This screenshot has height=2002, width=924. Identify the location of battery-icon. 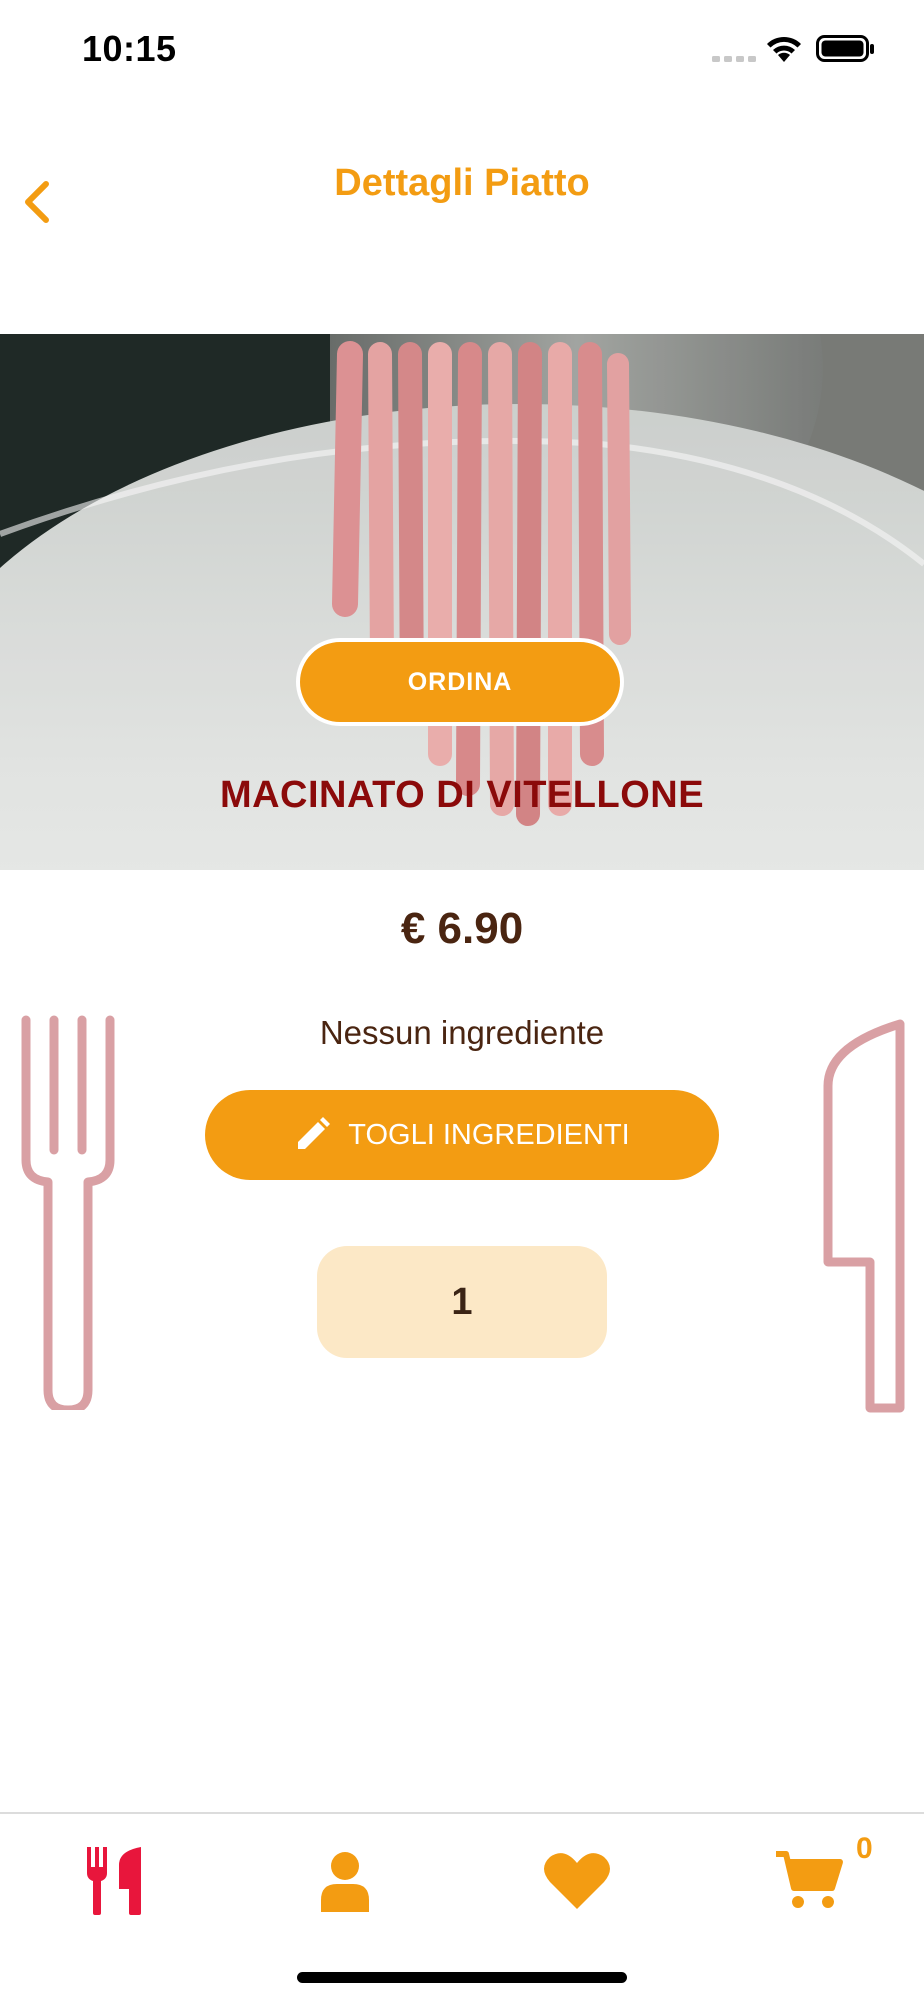
(845, 48).